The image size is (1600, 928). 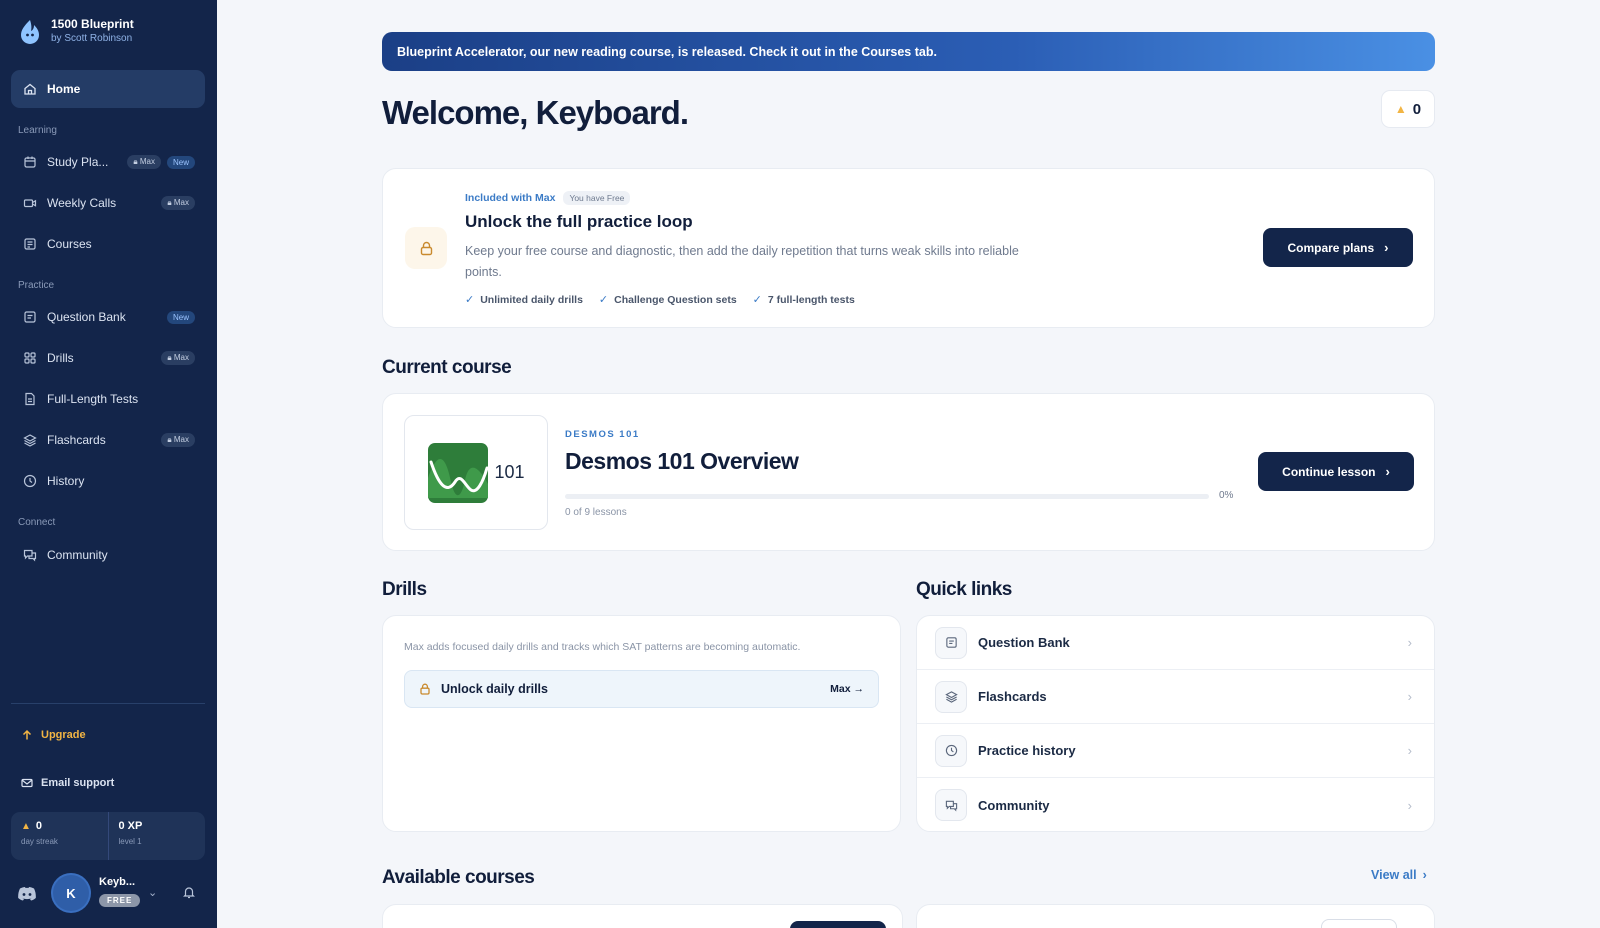 What do you see at coordinates (27, 734) in the screenshot?
I see `arrow-up-icon` at bounding box center [27, 734].